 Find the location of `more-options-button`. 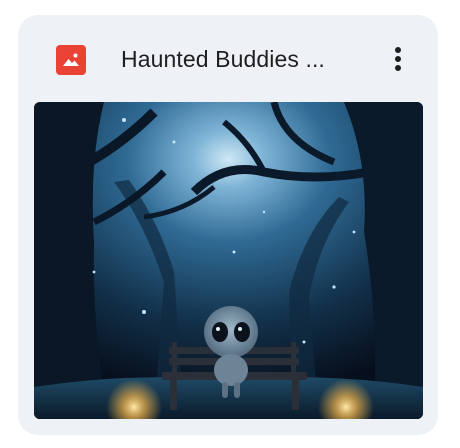

more-options-button is located at coordinates (398, 59).